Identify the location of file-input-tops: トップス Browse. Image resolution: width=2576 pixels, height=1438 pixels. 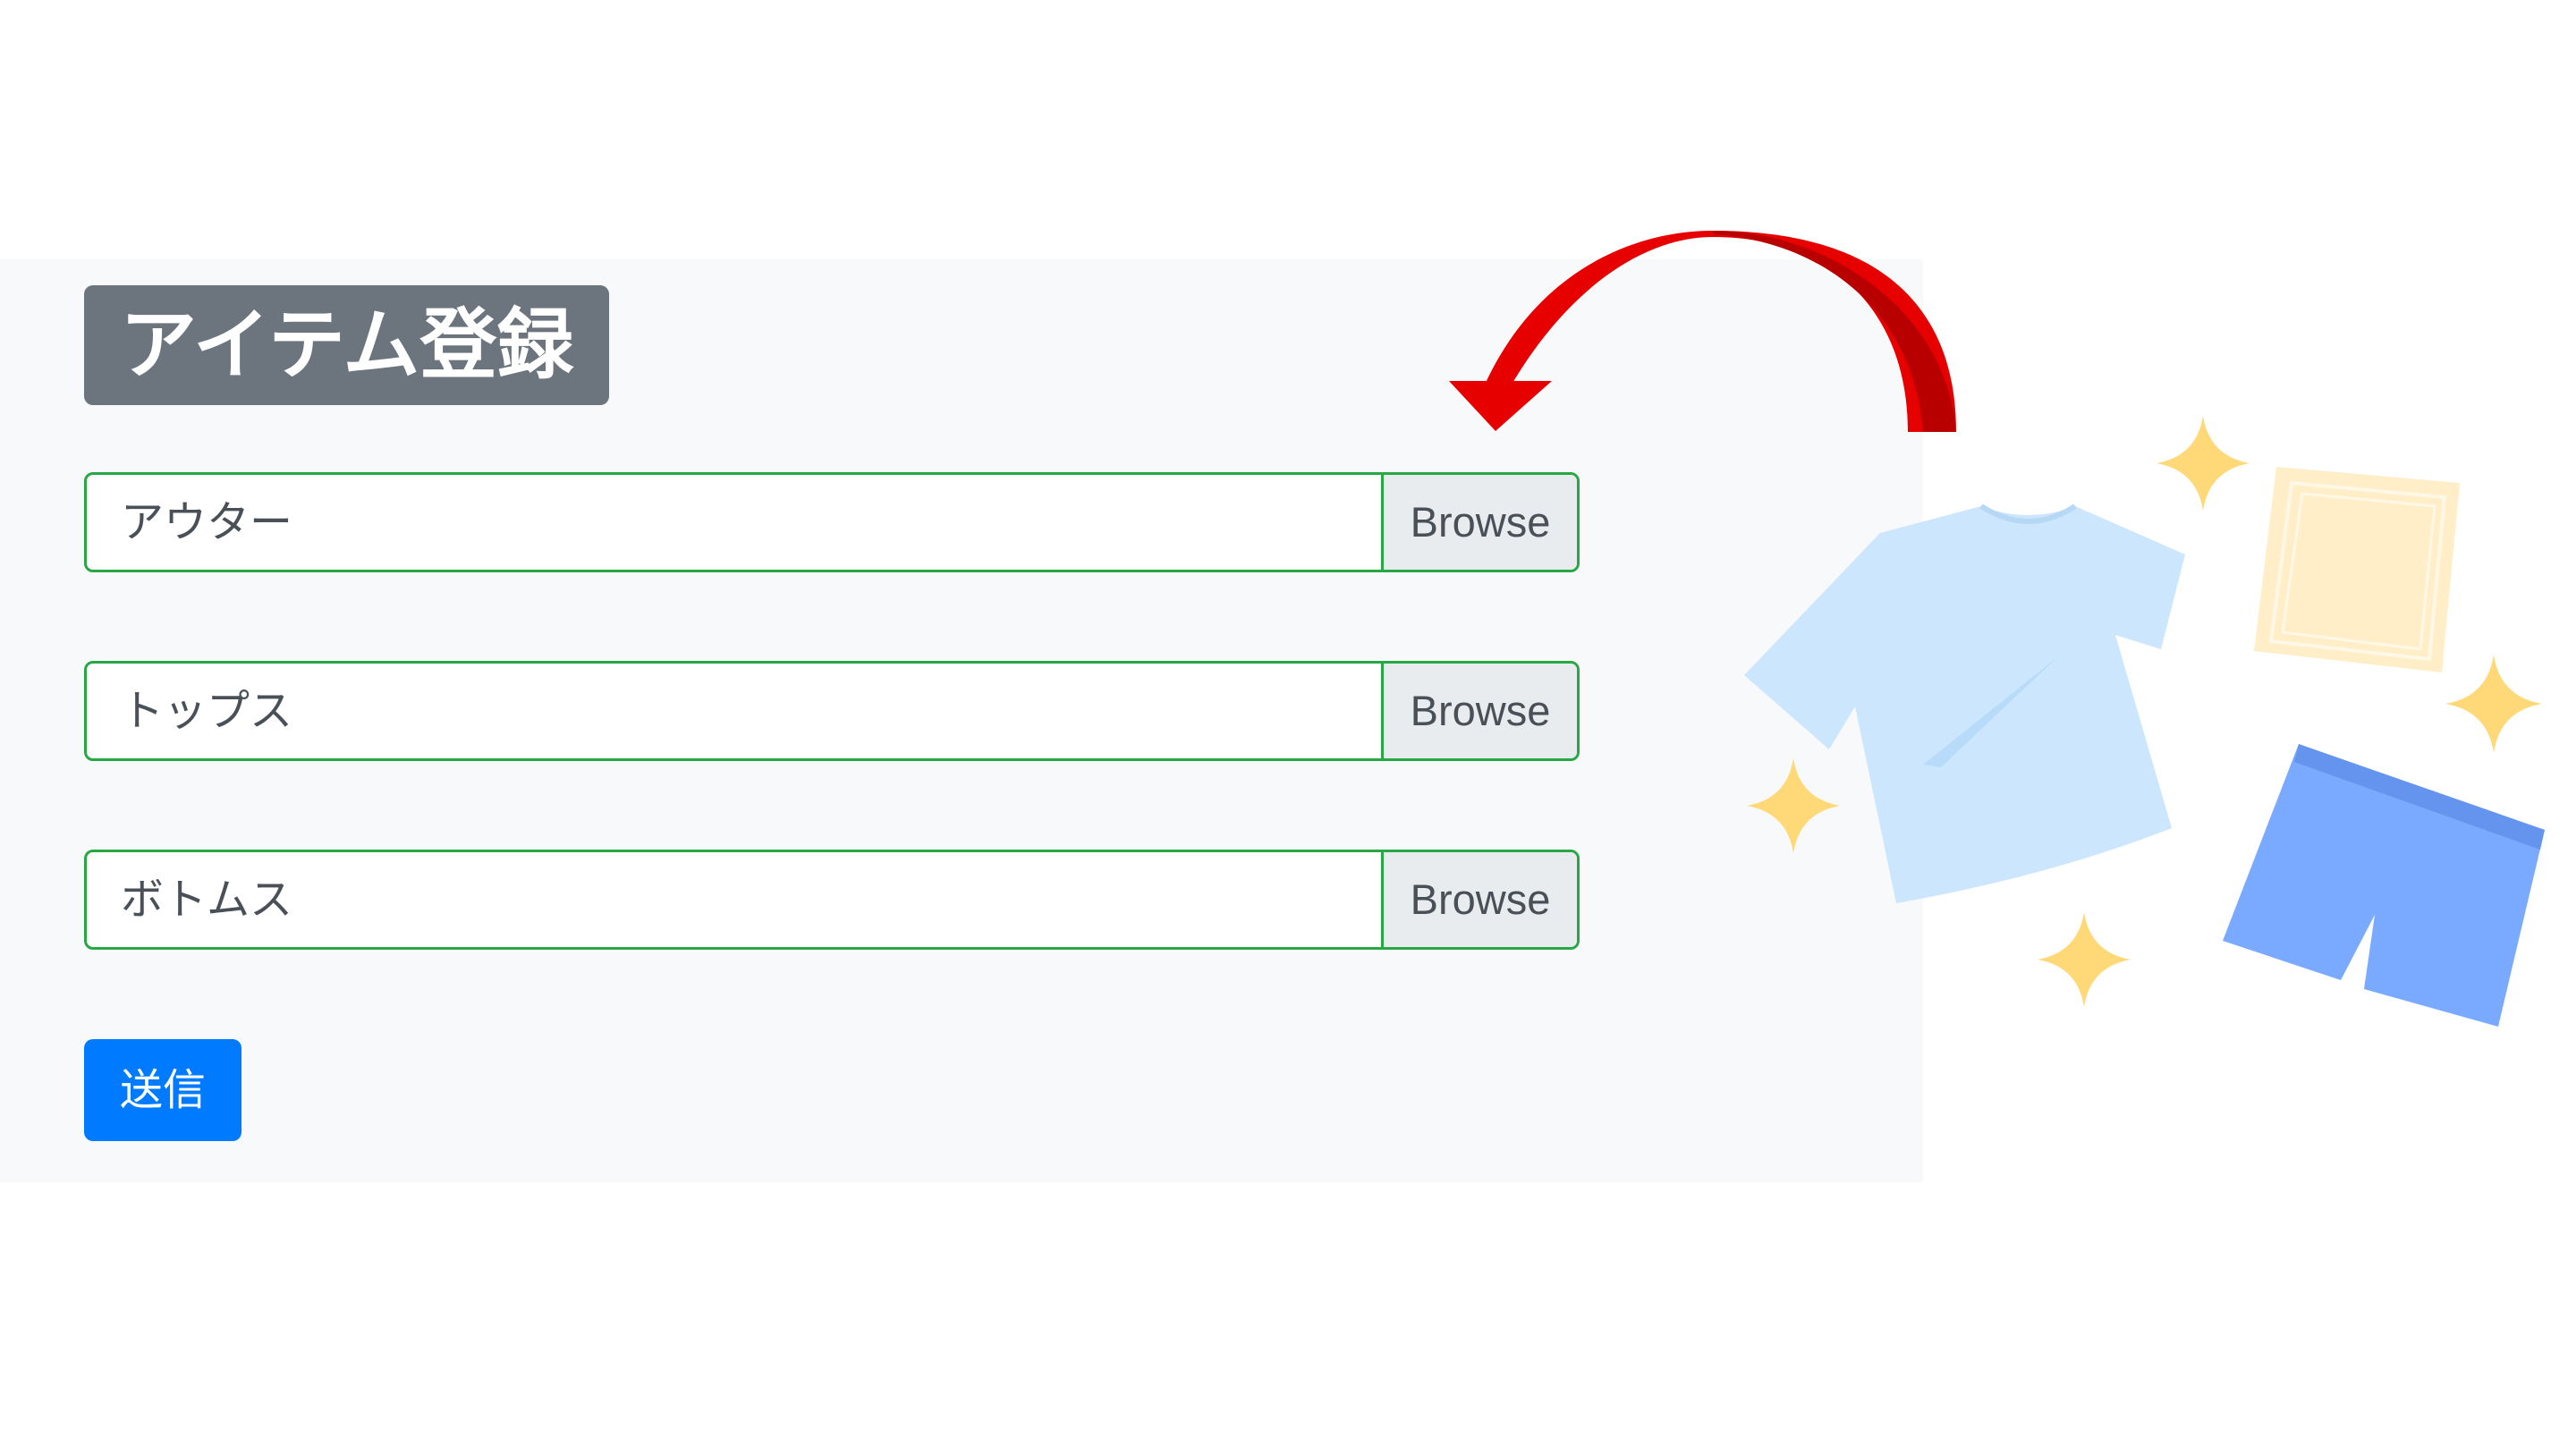
(832, 711).